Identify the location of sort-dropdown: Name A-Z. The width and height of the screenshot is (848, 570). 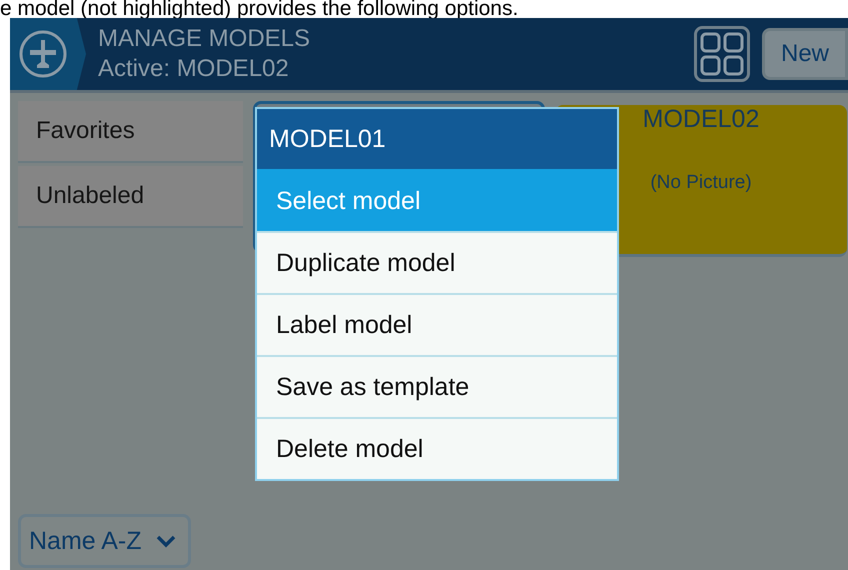
(104, 541).